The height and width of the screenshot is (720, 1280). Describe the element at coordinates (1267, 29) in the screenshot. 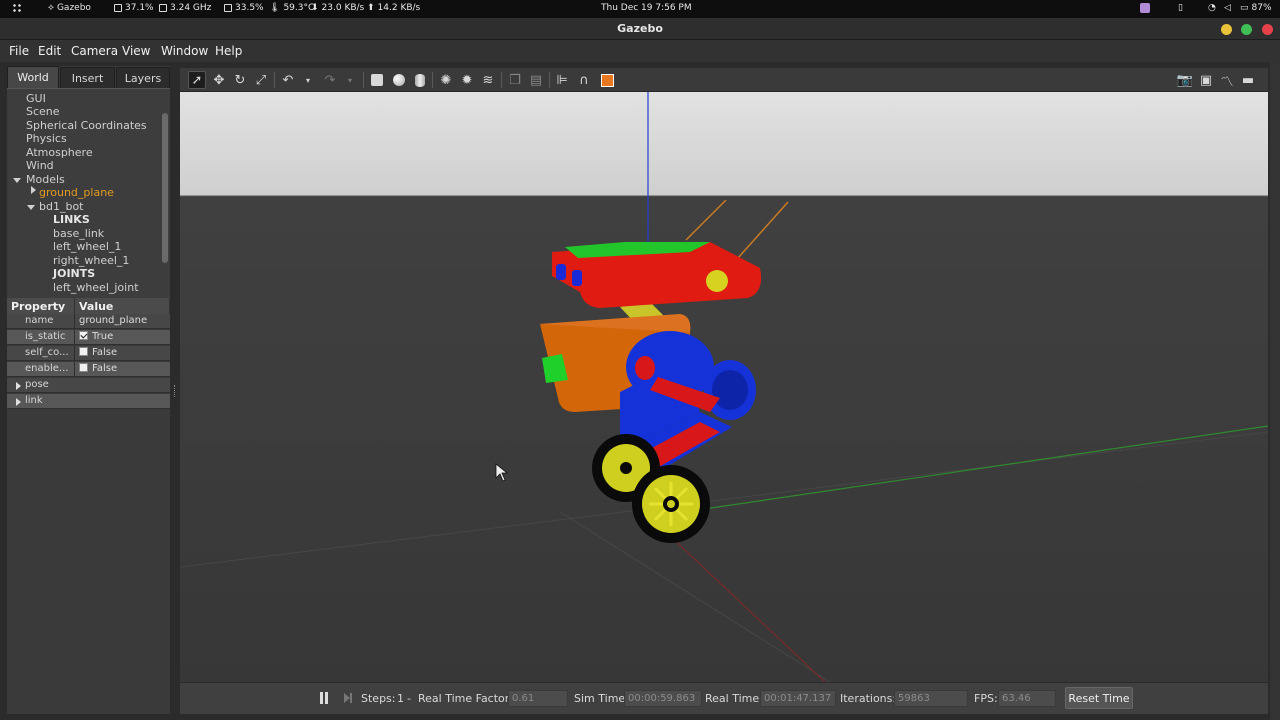

I see `close-button` at that location.